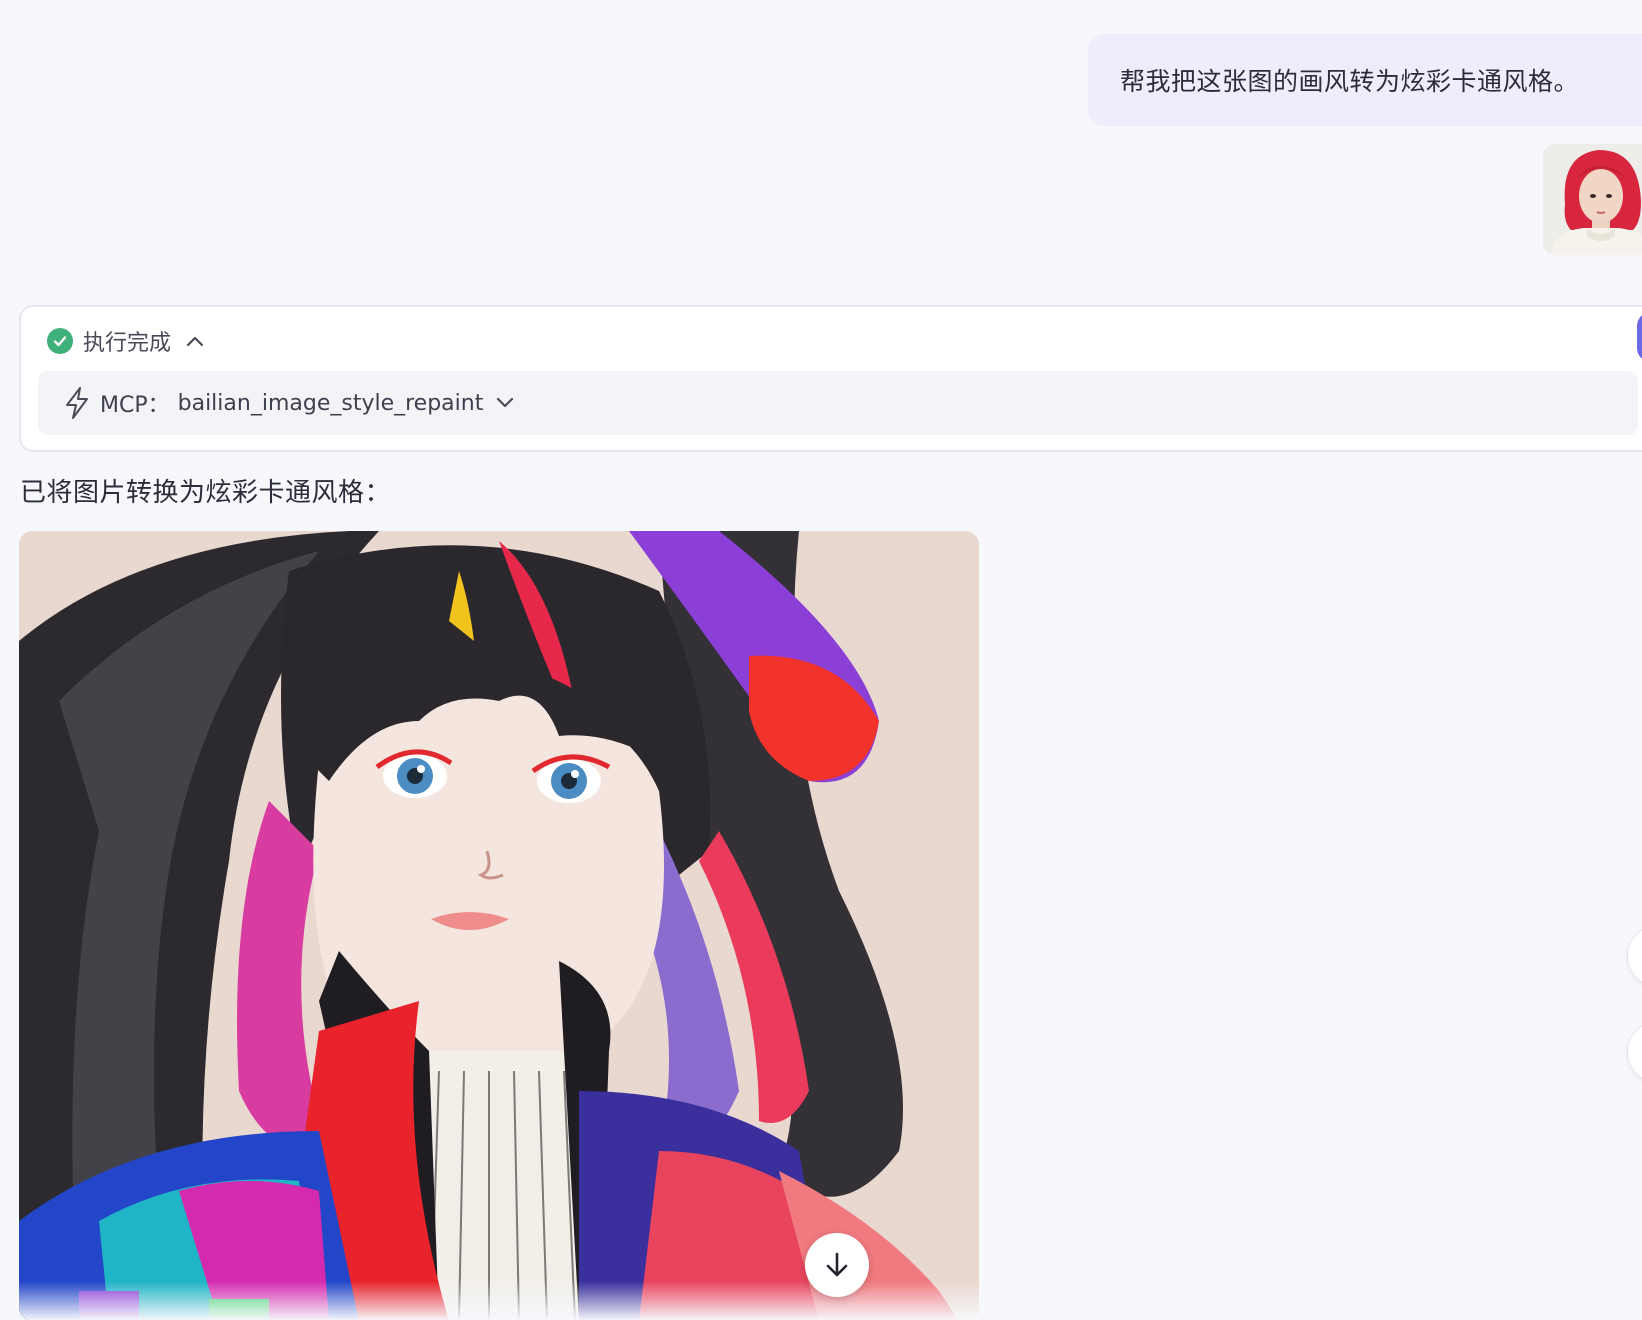 This screenshot has width=1642, height=1320. Describe the element at coordinates (1639, 337) in the screenshot. I see `edge-accent-button` at that location.